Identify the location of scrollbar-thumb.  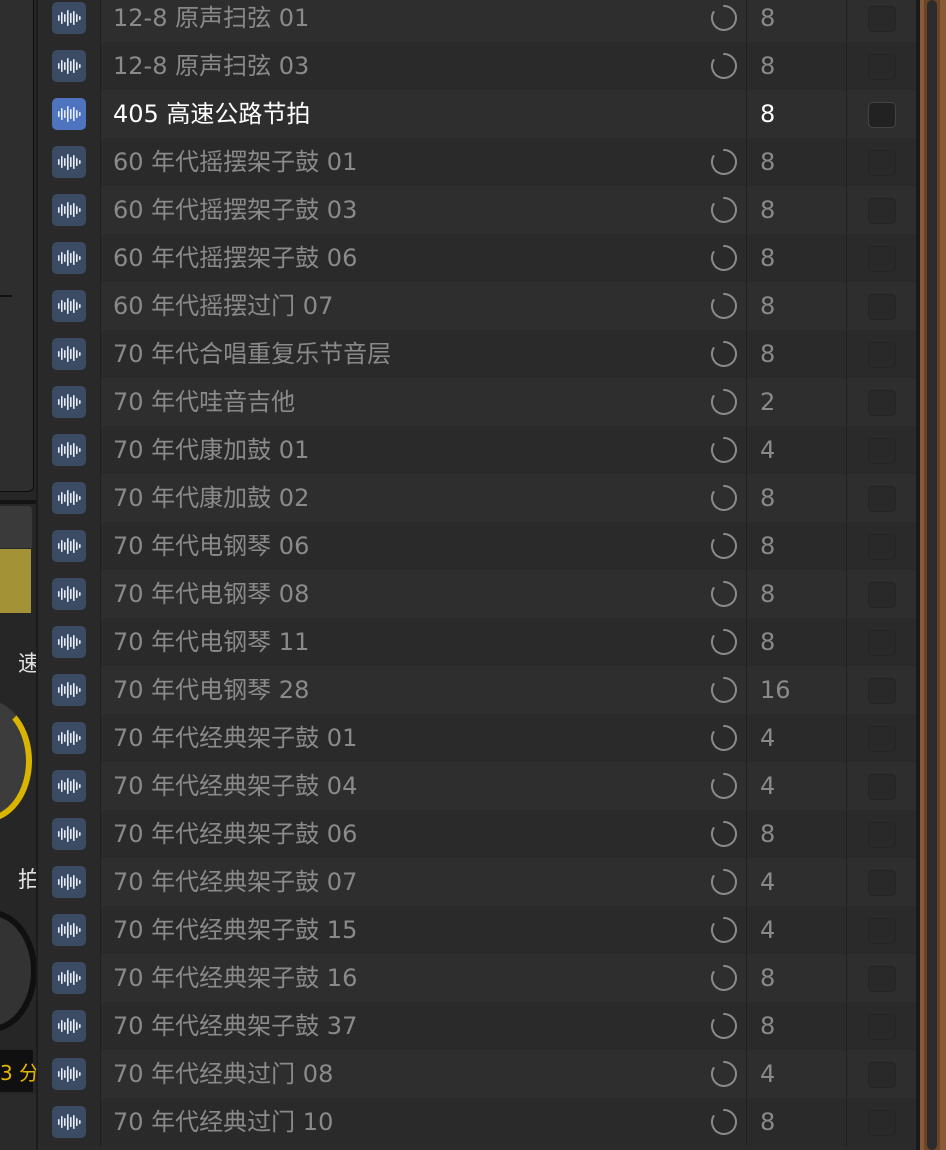
(932, 575).